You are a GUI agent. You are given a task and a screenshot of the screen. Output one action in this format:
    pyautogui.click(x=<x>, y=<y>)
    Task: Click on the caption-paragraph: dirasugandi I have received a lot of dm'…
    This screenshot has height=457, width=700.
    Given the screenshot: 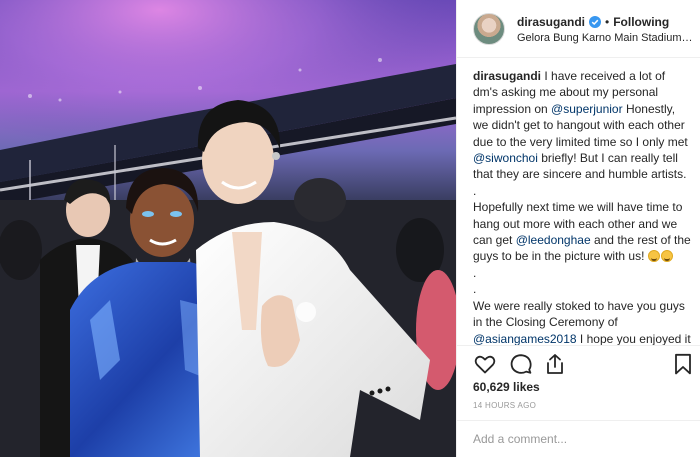 What is the action you would take?
    pyautogui.click(x=582, y=133)
    